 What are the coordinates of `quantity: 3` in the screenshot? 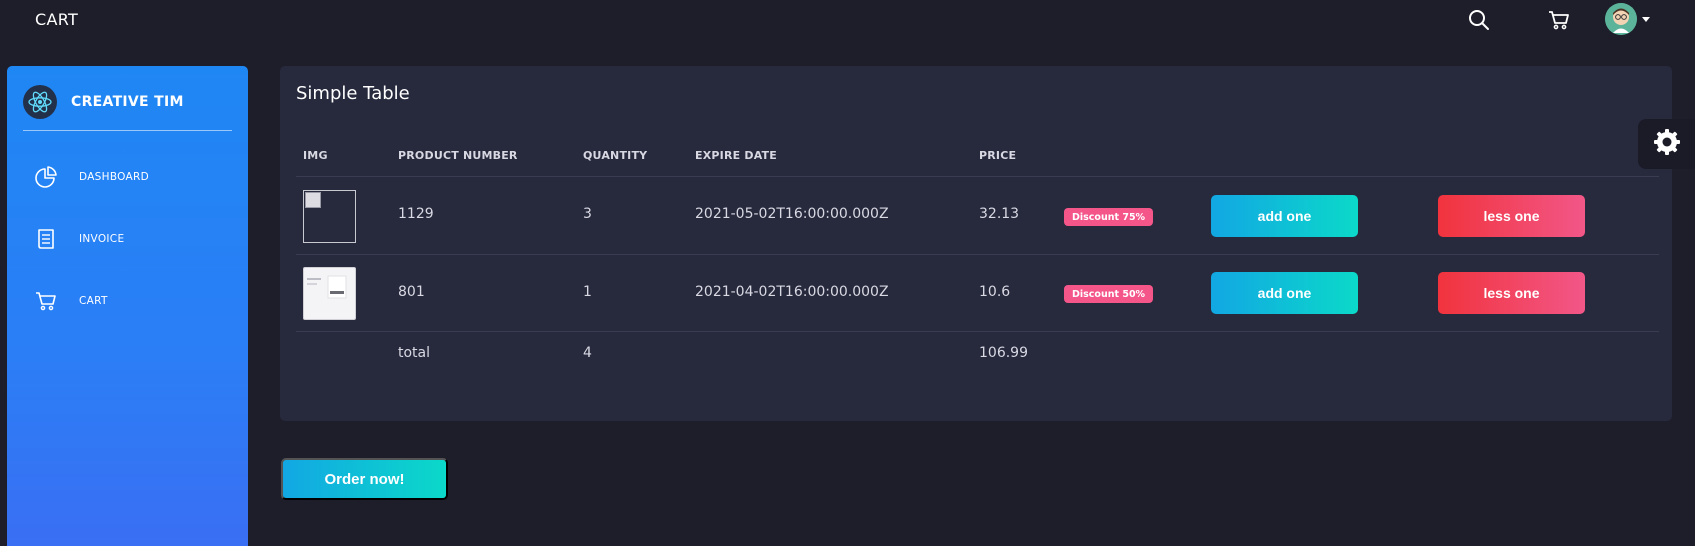 It's located at (587, 214).